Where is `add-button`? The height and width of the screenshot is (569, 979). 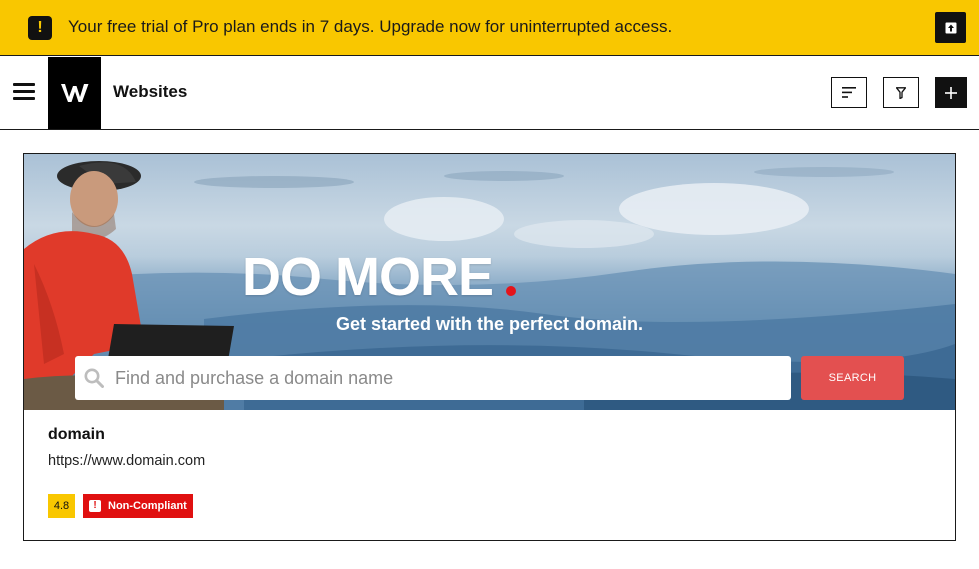 add-button is located at coordinates (951, 92).